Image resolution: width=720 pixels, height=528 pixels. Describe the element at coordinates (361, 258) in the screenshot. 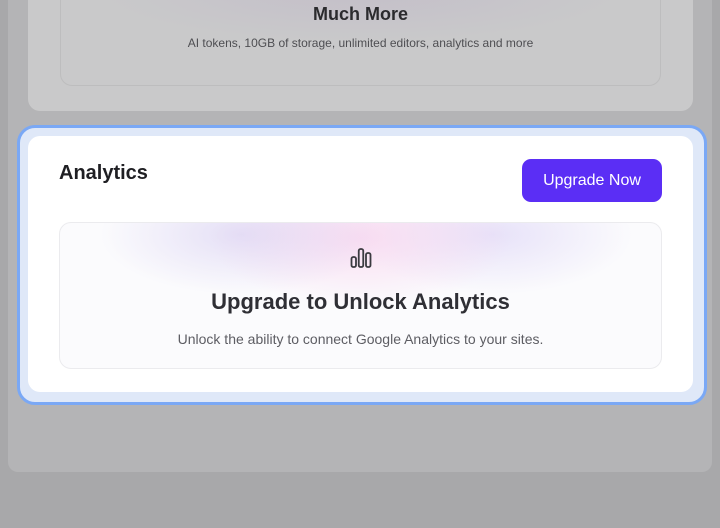

I see `bar-chart-icon` at that location.